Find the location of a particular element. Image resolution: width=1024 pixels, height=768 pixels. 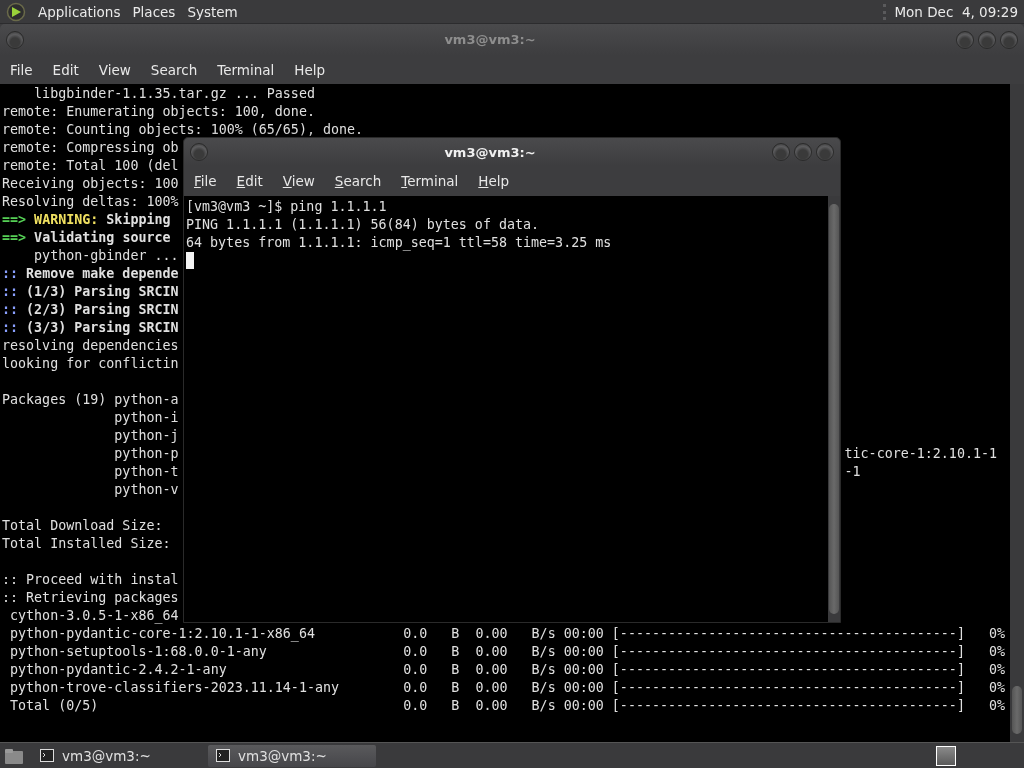

terminal-line: python-p is located at coordinates (146, 454).